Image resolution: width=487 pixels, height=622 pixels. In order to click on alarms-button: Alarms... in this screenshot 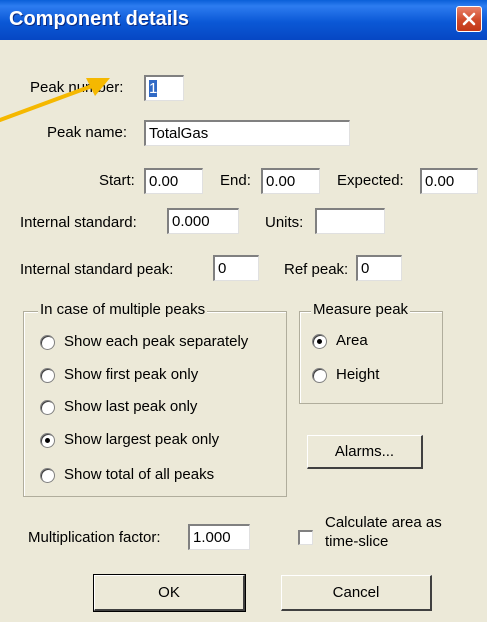, I will do `click(365, 452)`.